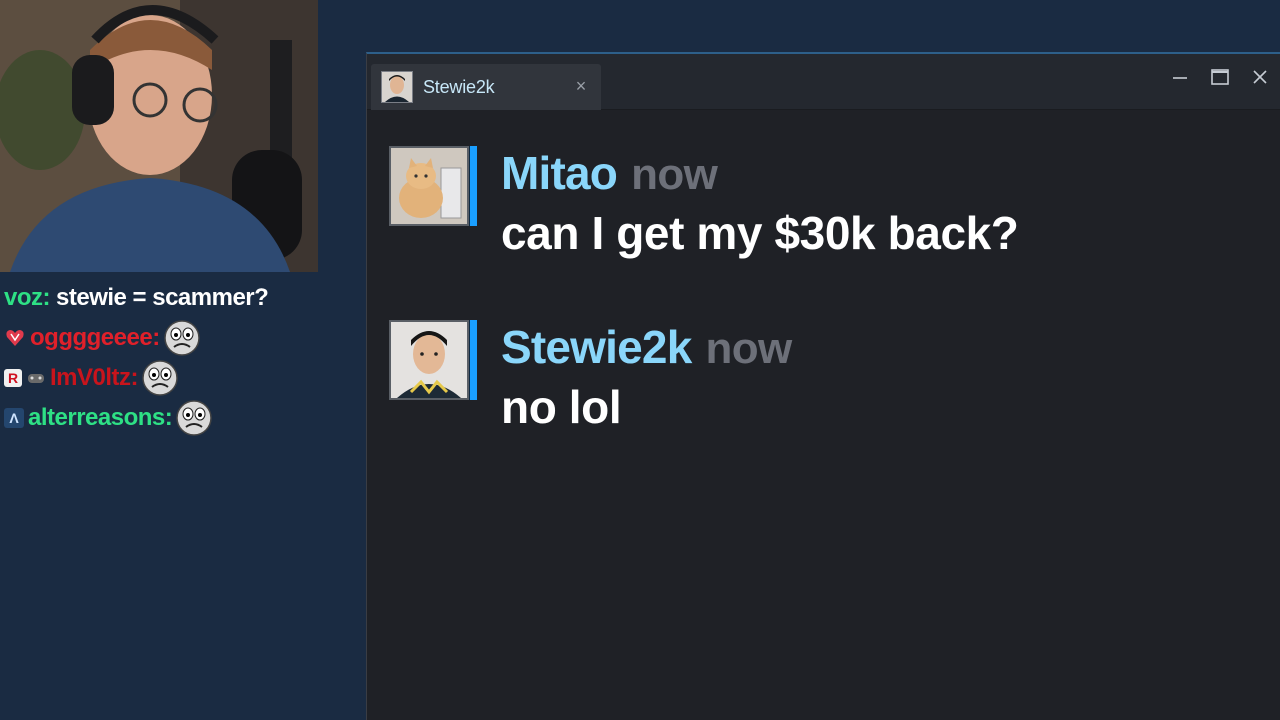  Describe the element at coordinates (15, 338) in the screenshot. I see `heart-badge-icon` at that location.